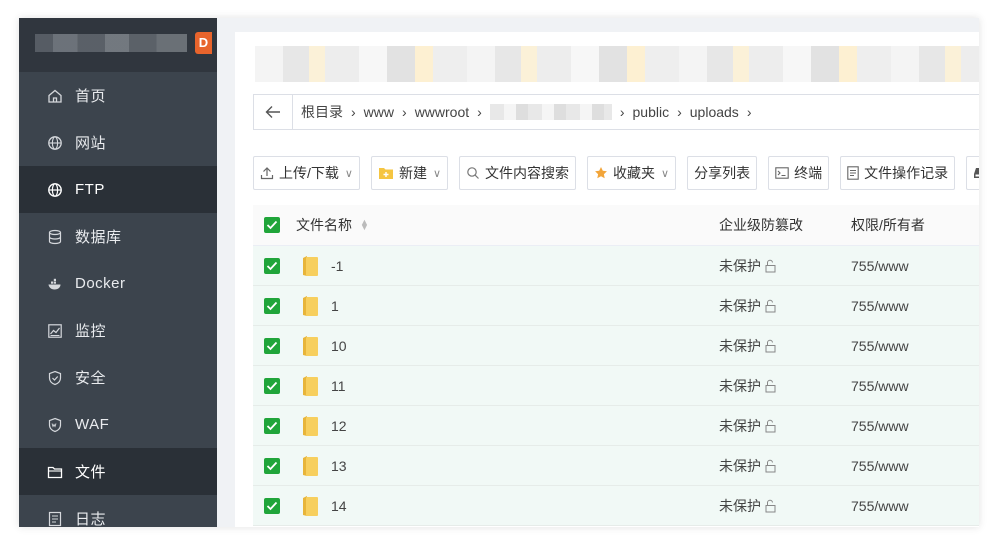  Describe the element at coordinates (348, 173) in the screenshot. I see `chevron-down-icon: ∨` at that location.